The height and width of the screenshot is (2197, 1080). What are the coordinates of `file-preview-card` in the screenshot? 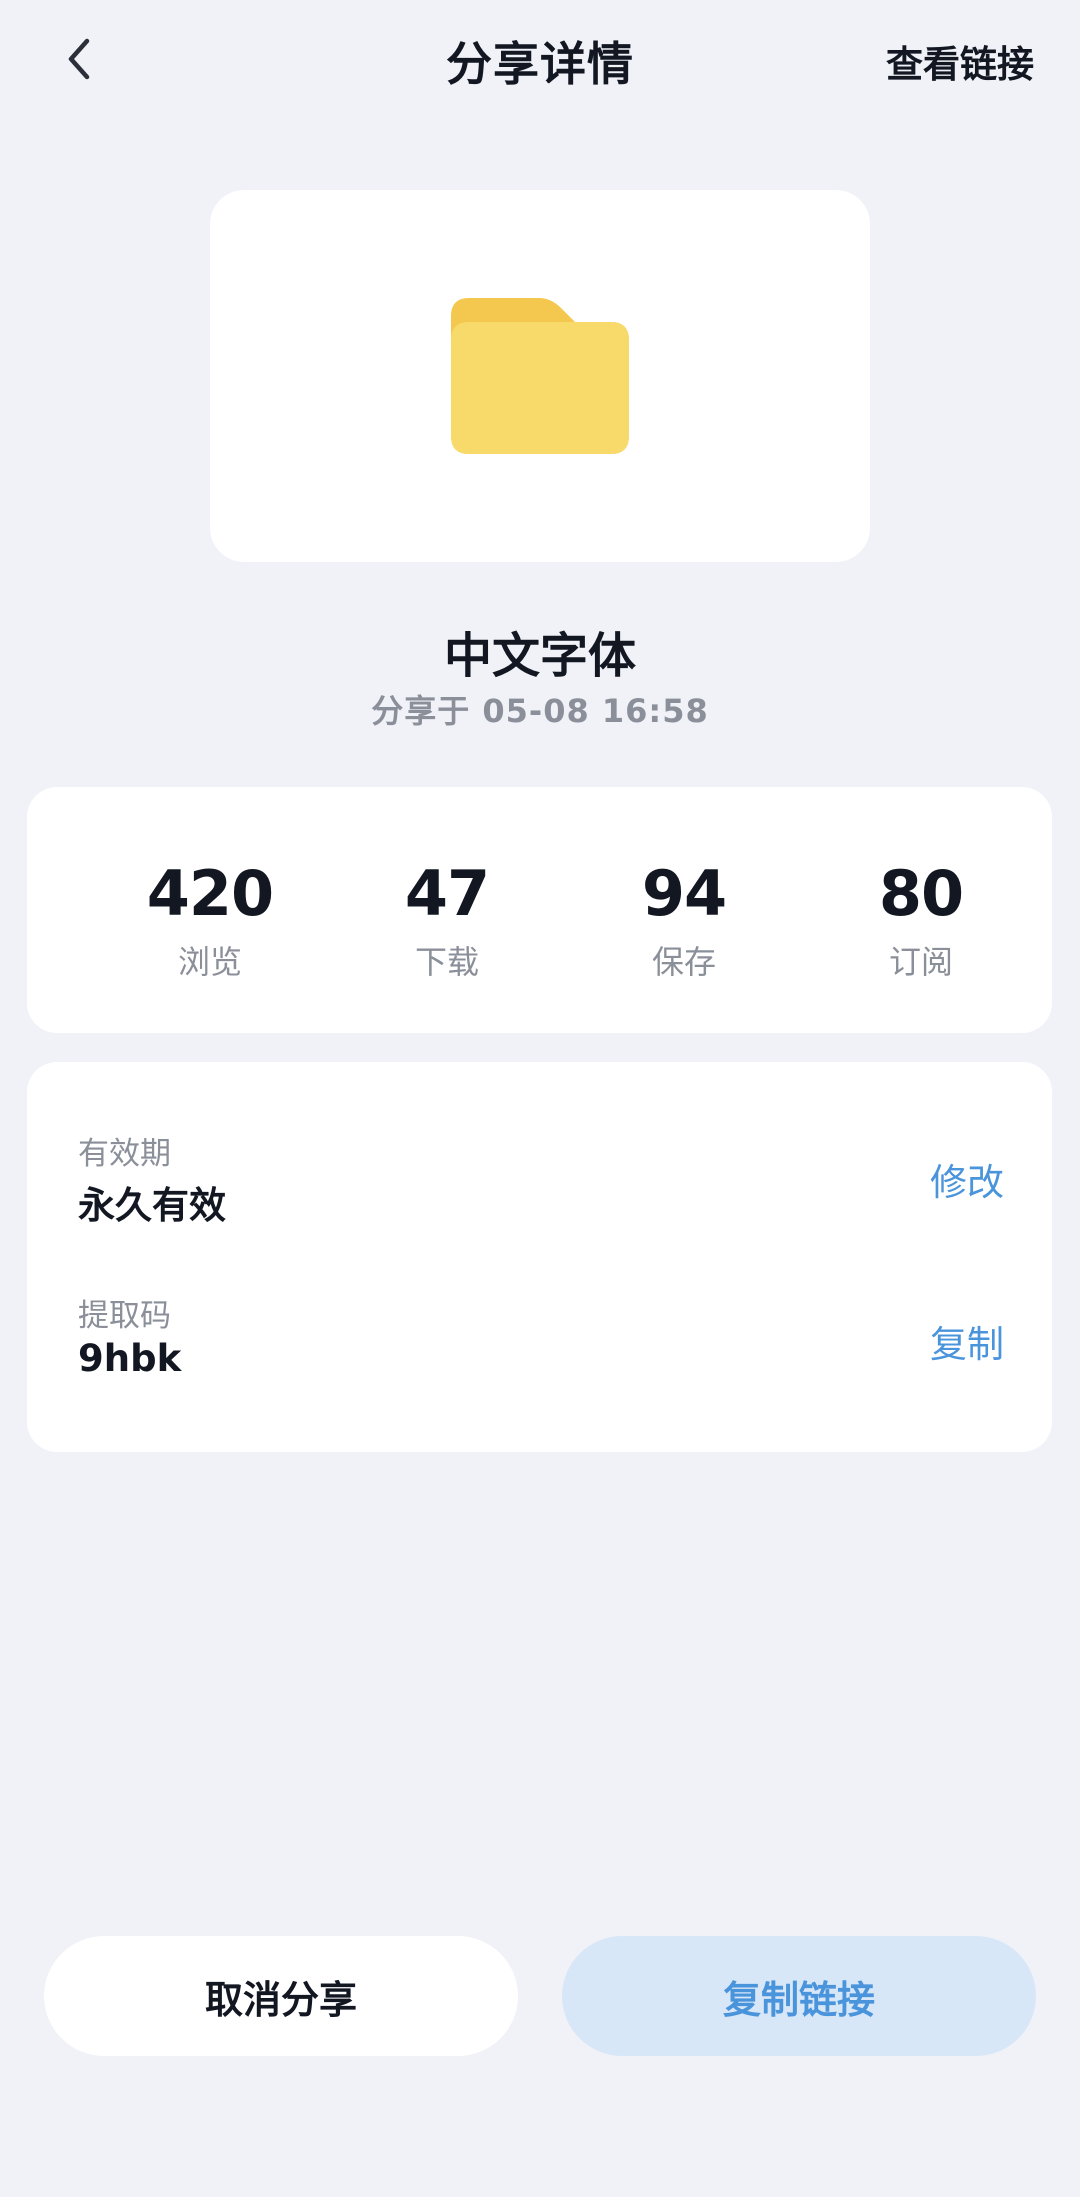 It's located at (540, 376).